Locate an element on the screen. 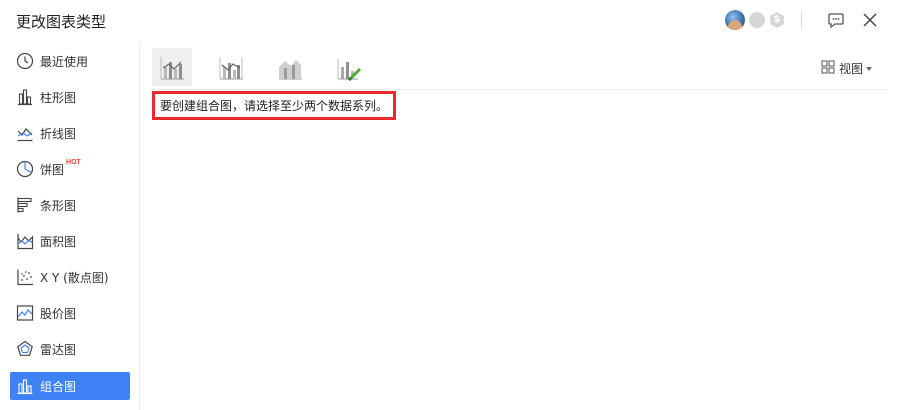 The image size is (900, 410). sidebar-item-label: 柱形图 is located at coordinates (58, 97).